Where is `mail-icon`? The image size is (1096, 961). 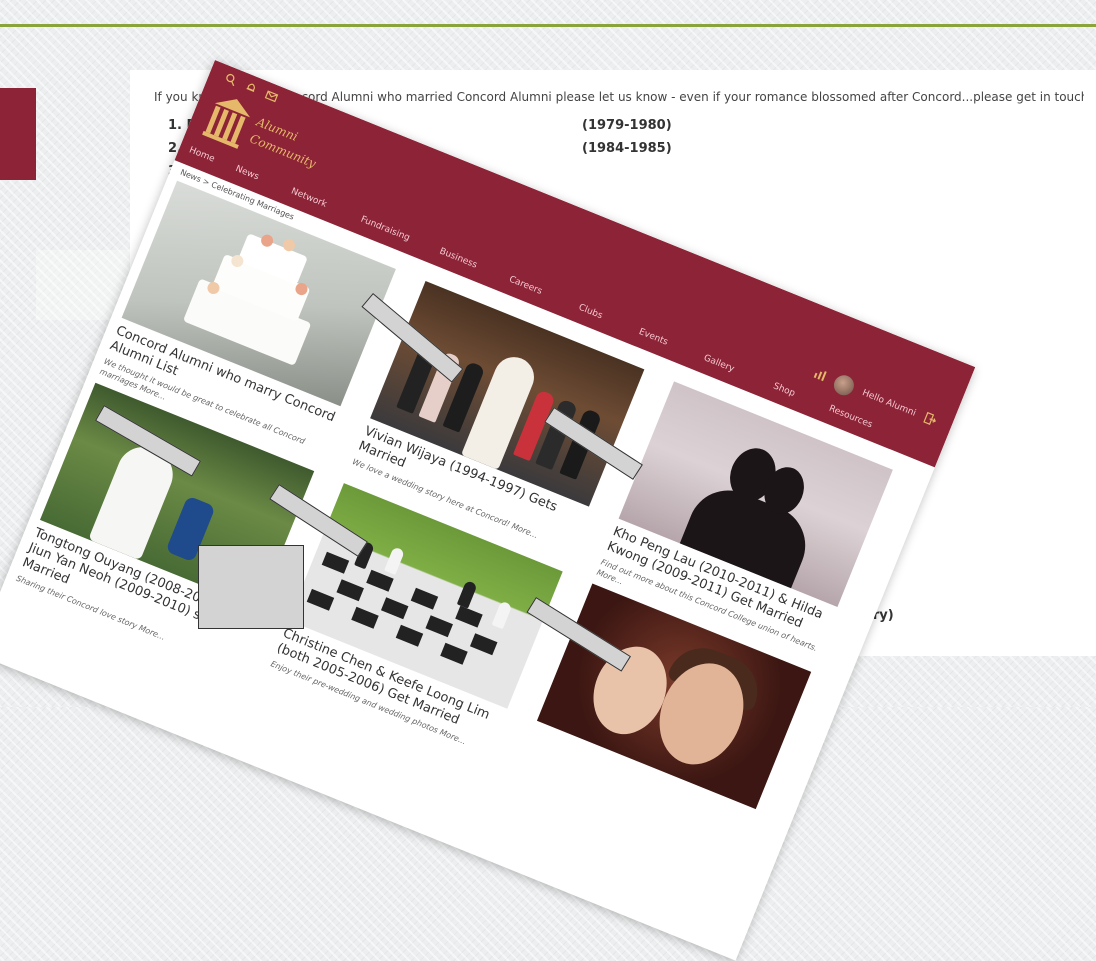 mail-icon is located at coordinates (272, 96).